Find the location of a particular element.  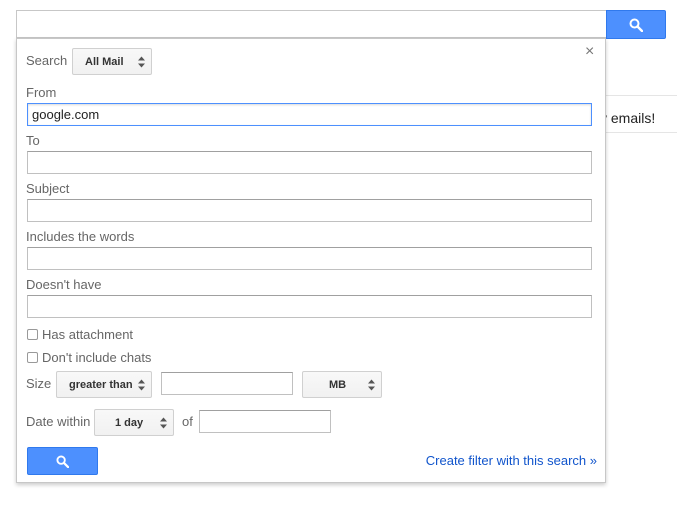

dont-include-chats-checkbox is located at coordinates (32, 357).